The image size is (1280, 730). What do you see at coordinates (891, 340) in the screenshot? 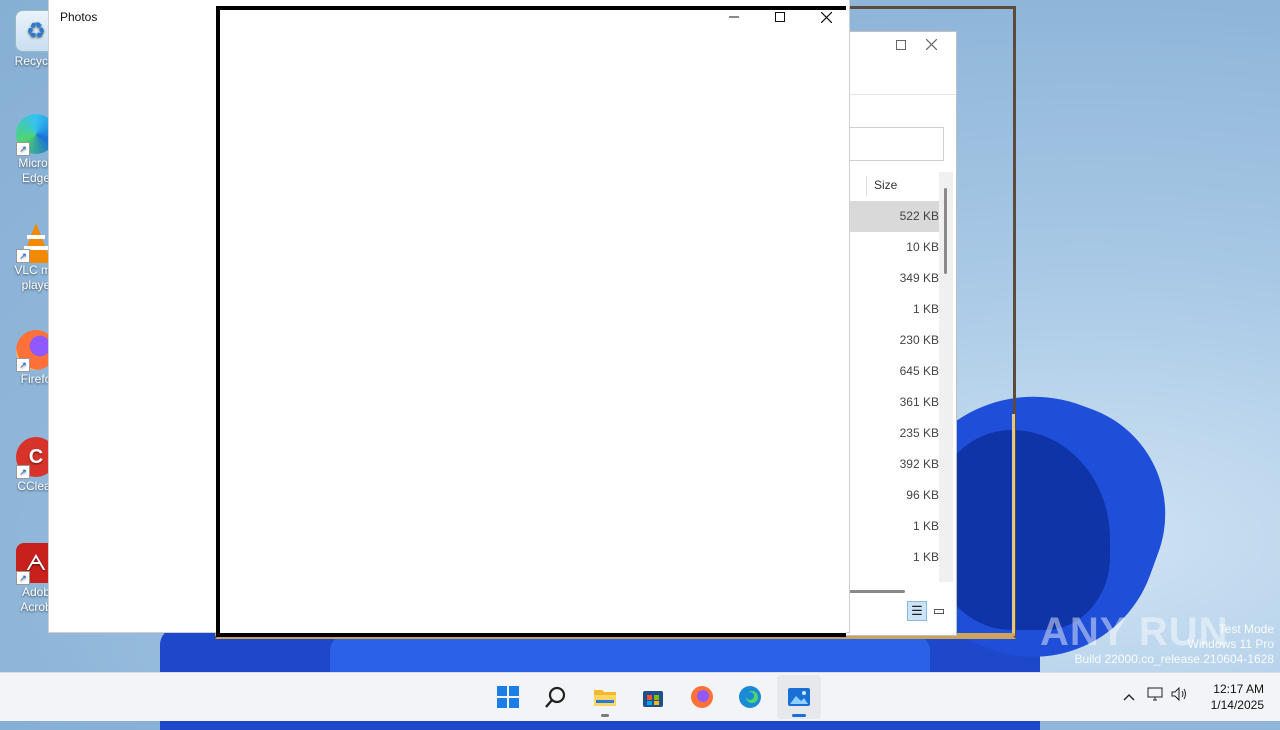
I see `file-row-size: 230 KB` at bounding box center [891, 340].